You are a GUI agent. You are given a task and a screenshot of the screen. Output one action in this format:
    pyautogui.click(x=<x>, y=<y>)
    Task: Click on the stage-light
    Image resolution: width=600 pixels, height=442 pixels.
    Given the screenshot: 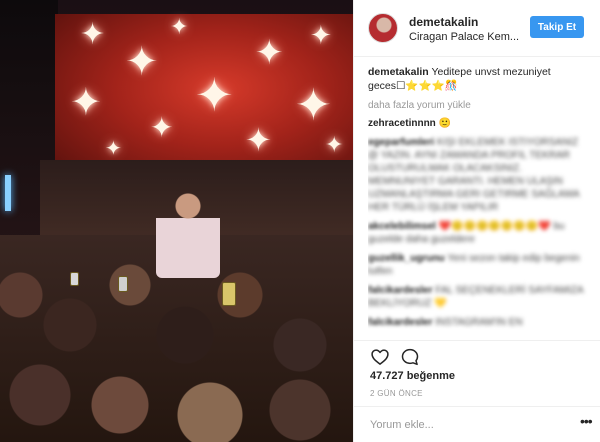 What is the action you would take?
    pyautogui.click(x=8, y=193)
    